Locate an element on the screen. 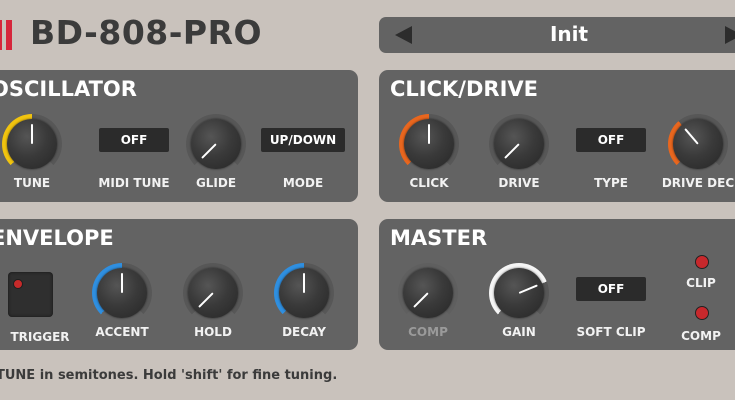 The width and height of the screenshot is (735, 400). drive-decay-knob is located at coordinates (698, 144).